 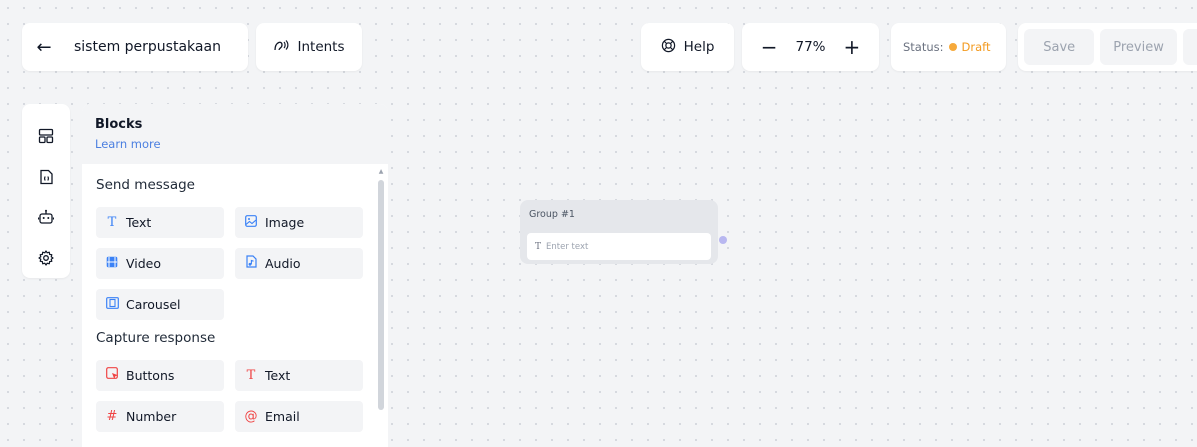 What do you see at coordinates (619, 217) in the screenshot?
I see `group-title: Group #1` at bounding box center [619, 217].